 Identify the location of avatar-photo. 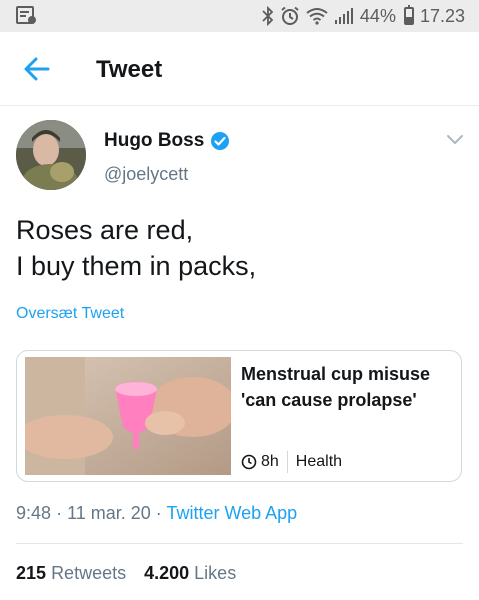
(51, 155).